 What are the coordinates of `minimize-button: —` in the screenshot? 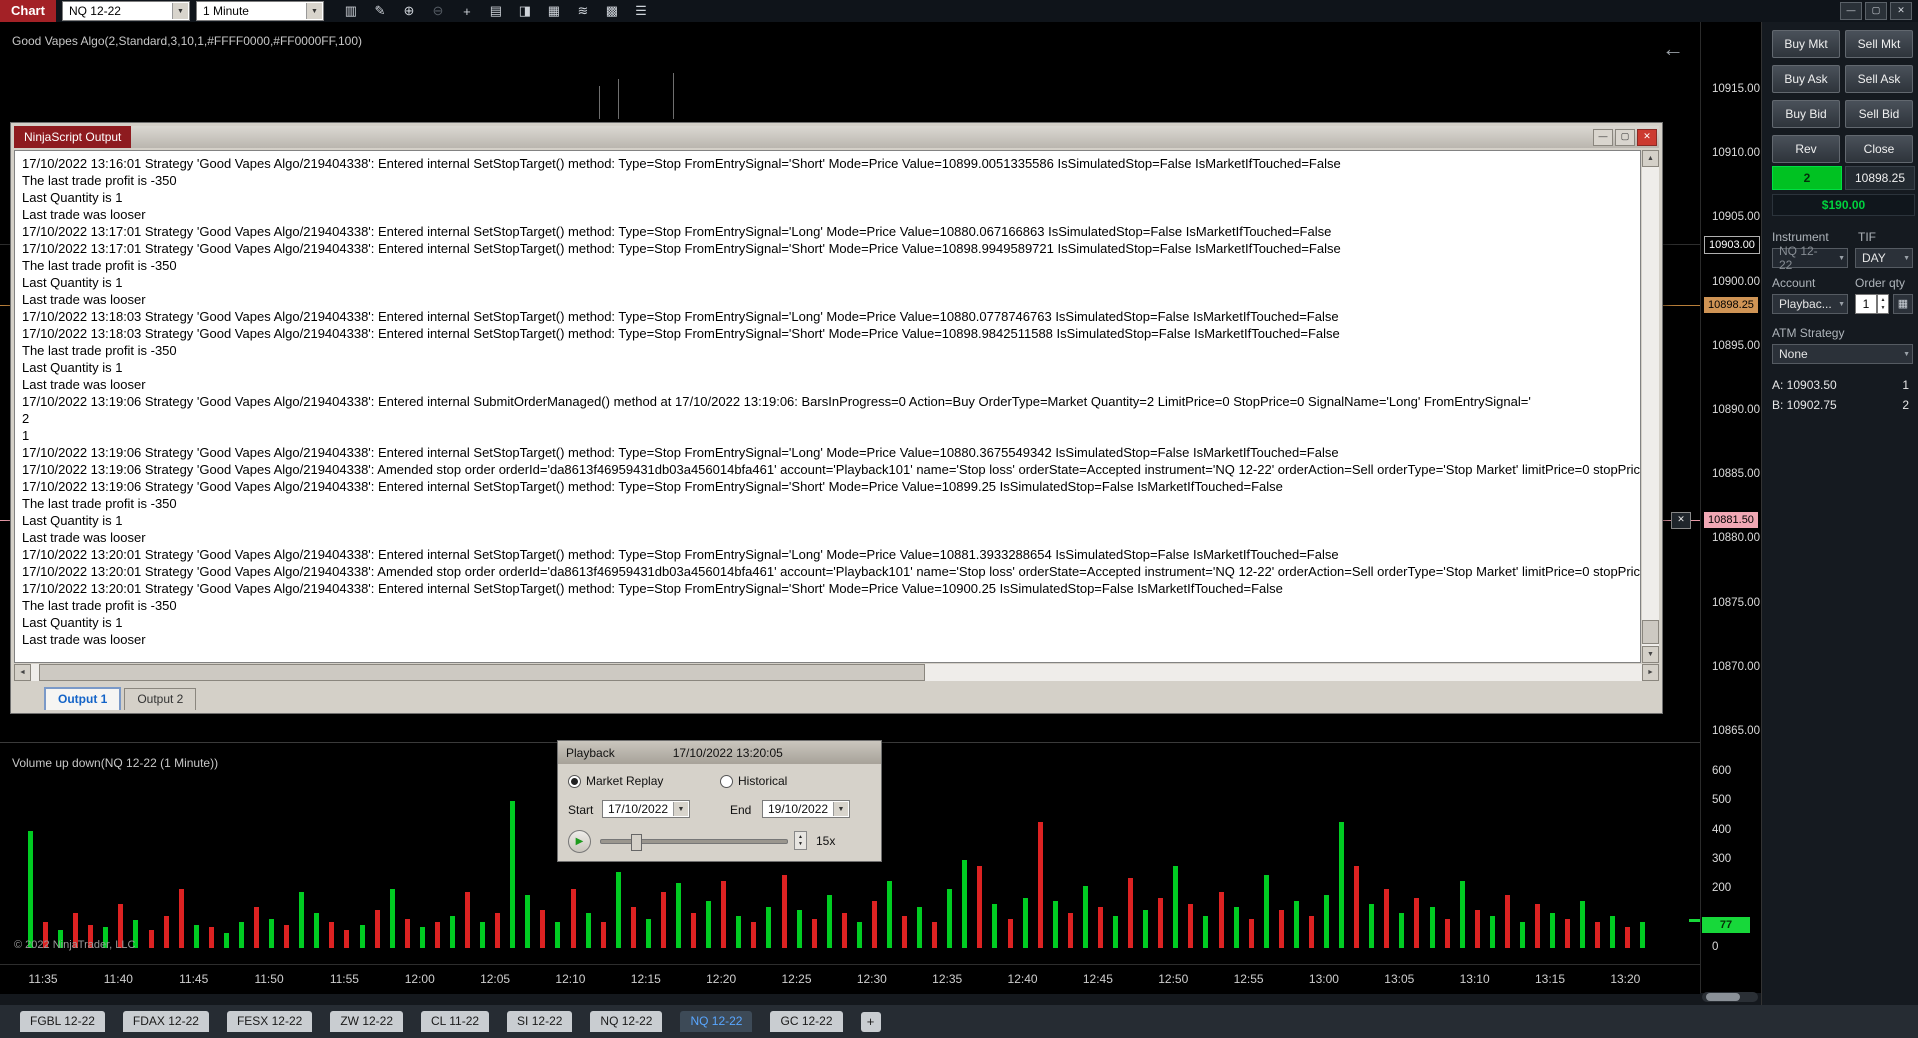 It's located at (1851, 11).